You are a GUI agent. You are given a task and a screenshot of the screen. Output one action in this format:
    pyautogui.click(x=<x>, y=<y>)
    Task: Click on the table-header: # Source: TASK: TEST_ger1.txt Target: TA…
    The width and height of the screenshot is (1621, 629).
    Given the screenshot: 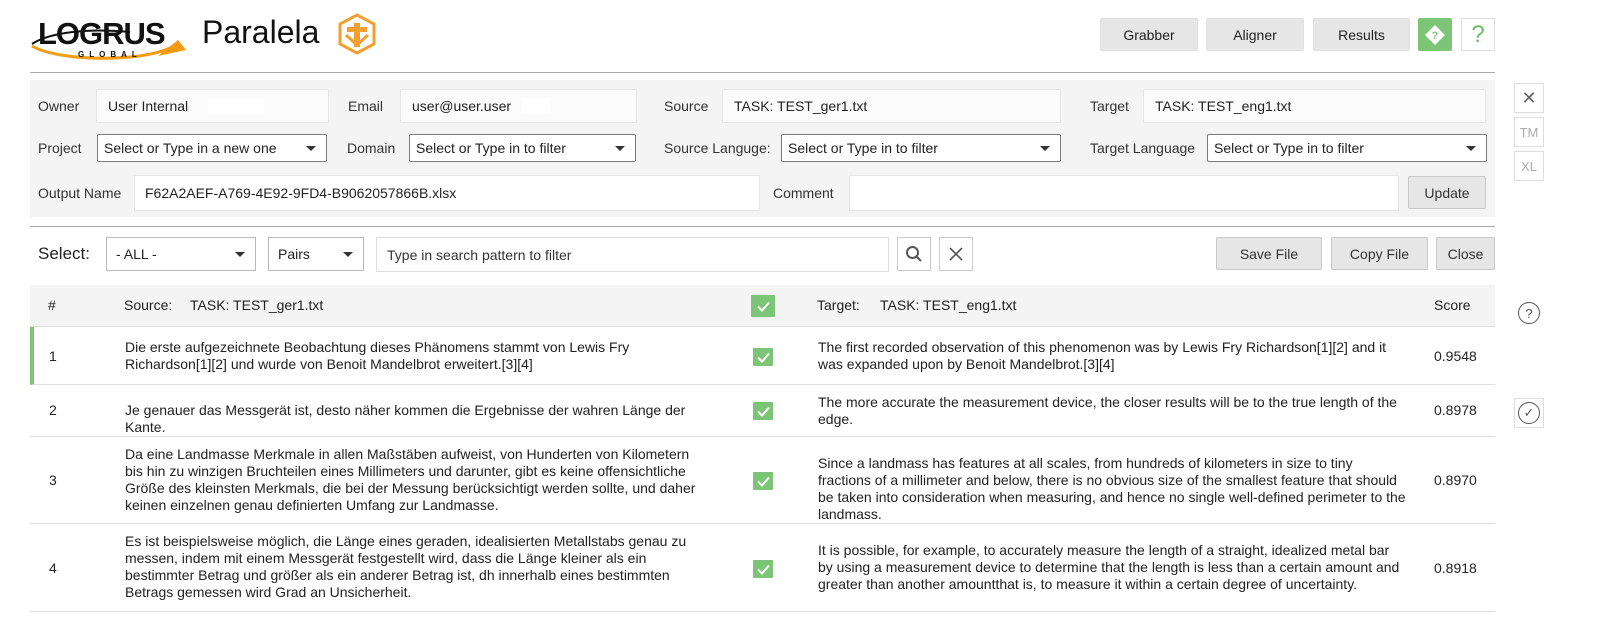 What is the action you would take?
    pyautogui.click(x=762, y=306)
    